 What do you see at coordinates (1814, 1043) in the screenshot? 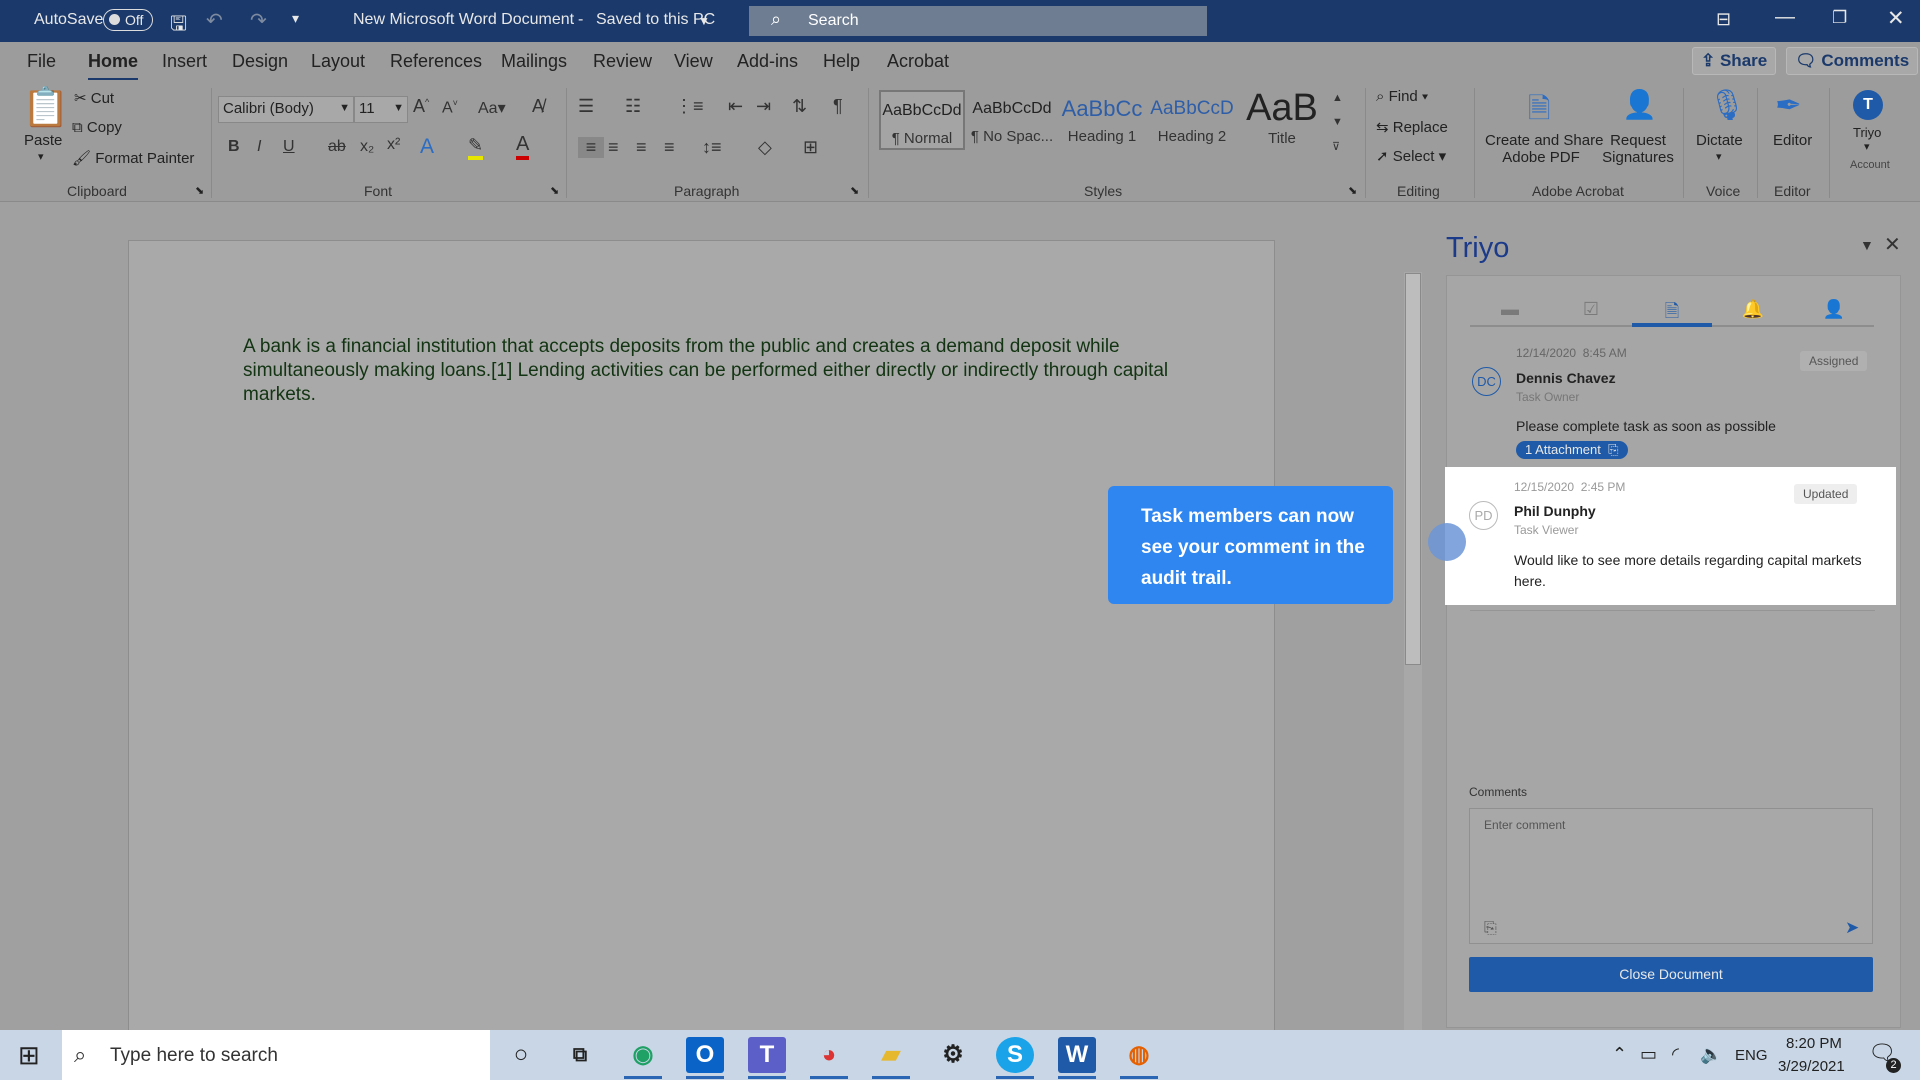
I see `clock-time: 8:20 PM` at bounding box center [1814, 1043].